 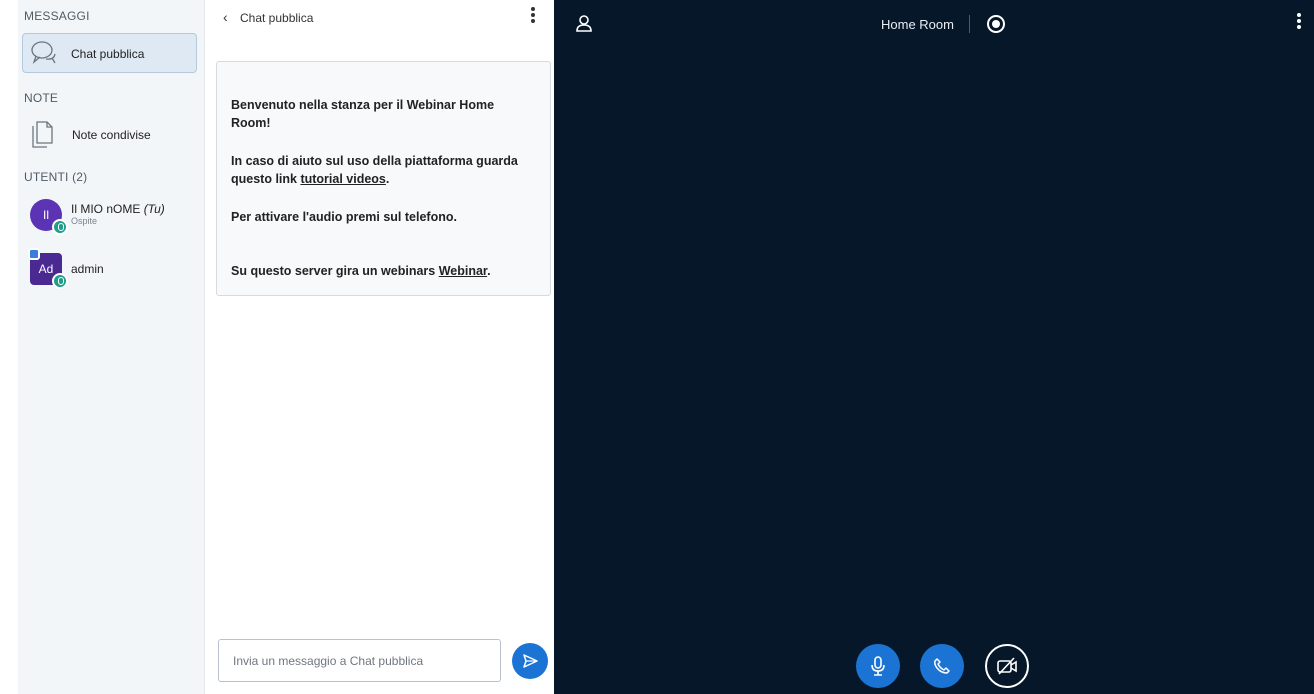 What do you see at coordinates (225, 17) in the screenshot?
I see `chevron-left-icon: ‹` at bounding box center [225, 17].